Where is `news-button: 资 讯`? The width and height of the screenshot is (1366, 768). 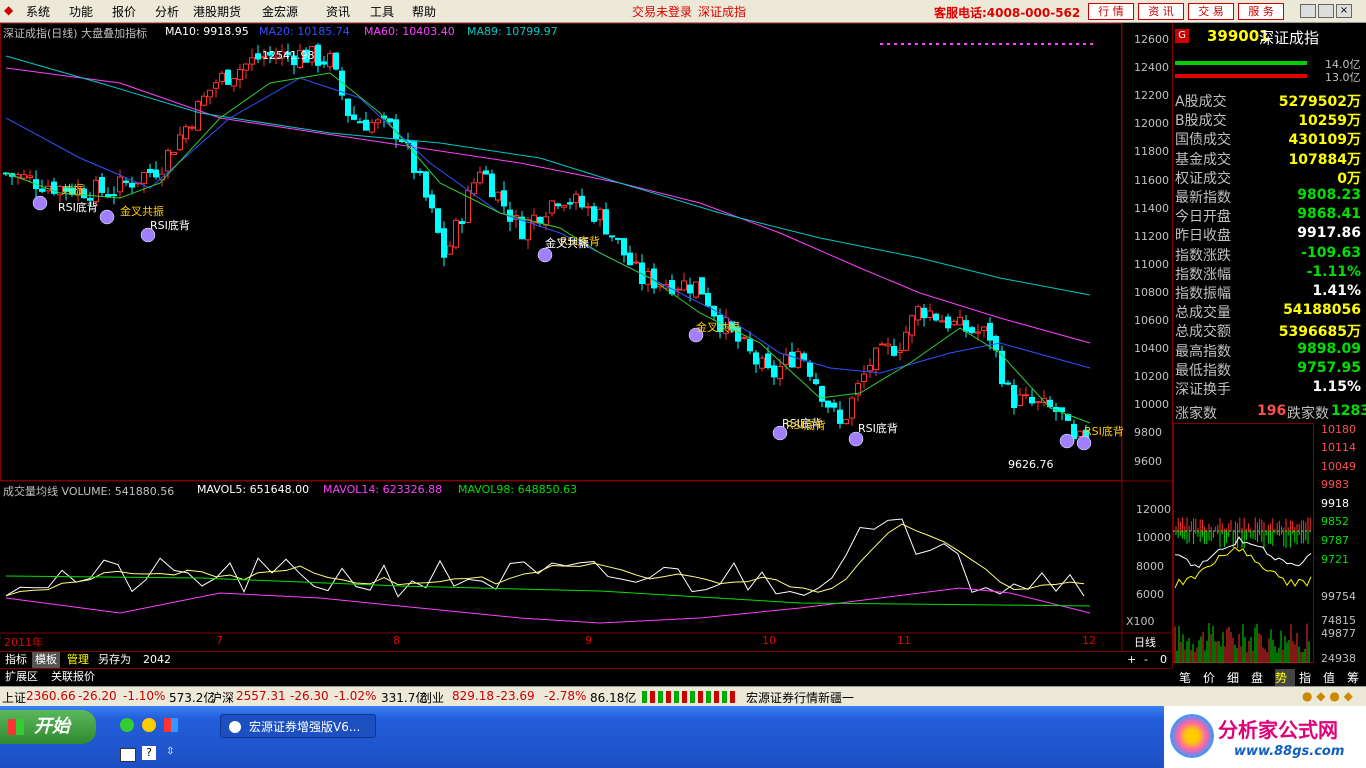 news-button: 资 讯 is located at coordinates (1161, 11).